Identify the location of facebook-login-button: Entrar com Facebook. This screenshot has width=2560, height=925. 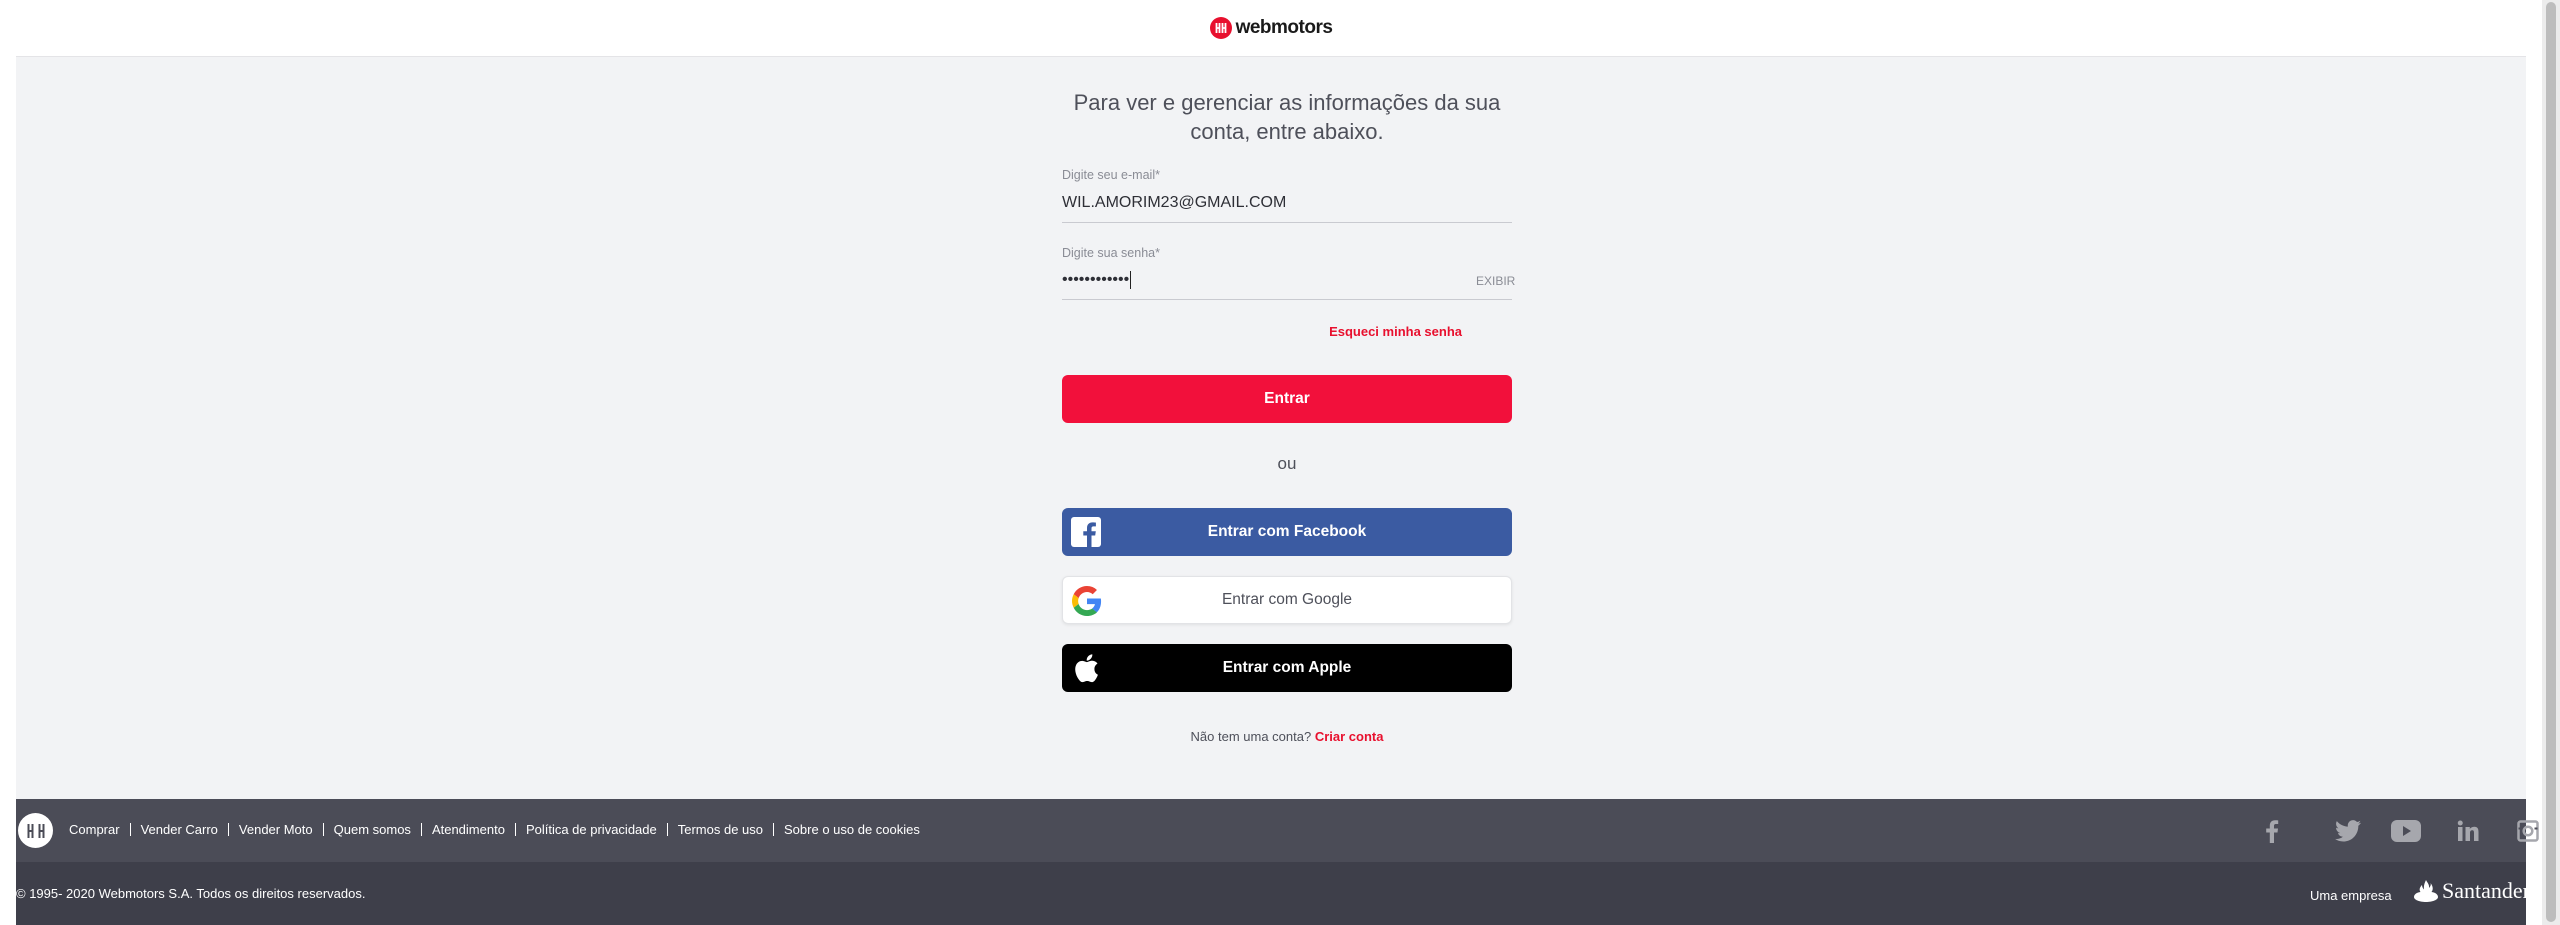
(1287, 532).